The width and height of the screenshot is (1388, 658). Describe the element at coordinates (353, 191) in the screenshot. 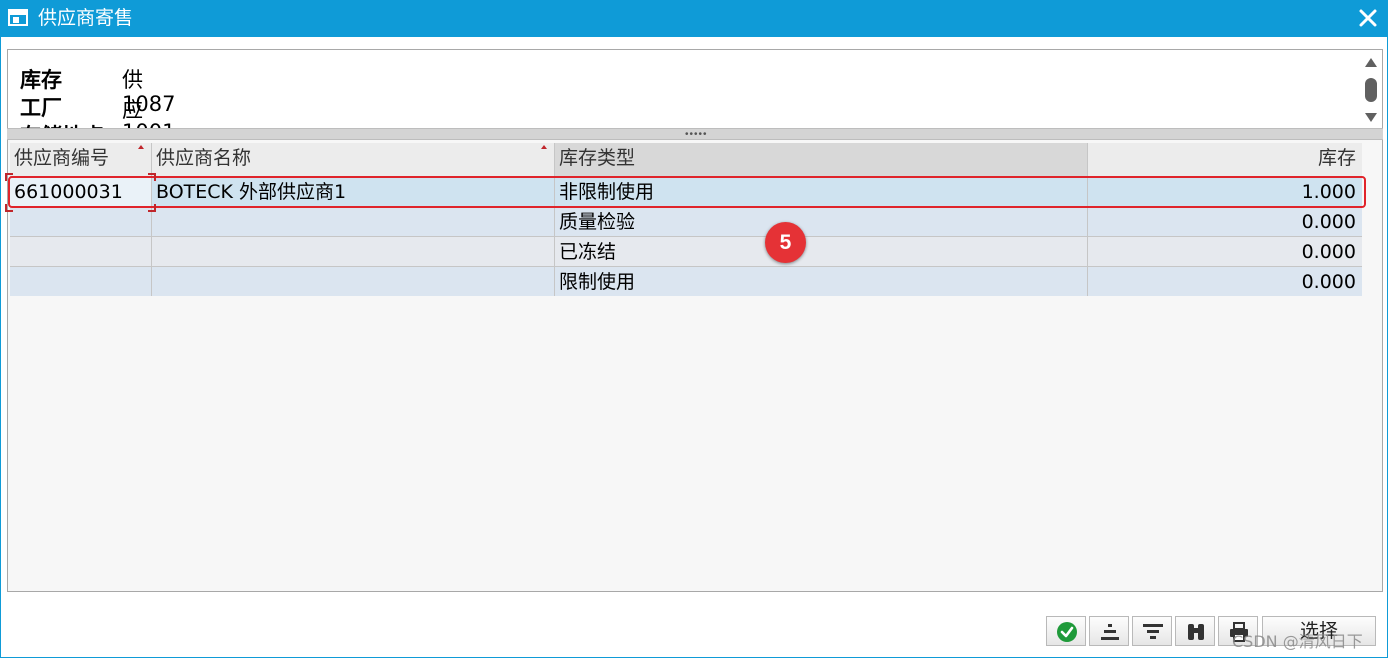

I see `cell-vendor-name: BOTECK 外部供应商1` at that location.